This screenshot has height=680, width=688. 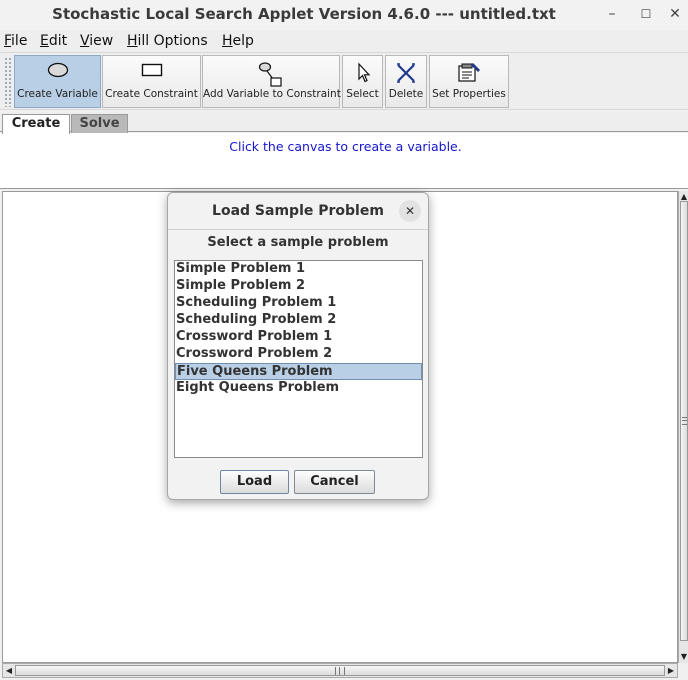 What do you see at coordinates (298, 320) in the screenshot?
I see `list-item: Scheduling Problem 2` at bounding box center [298, 320].